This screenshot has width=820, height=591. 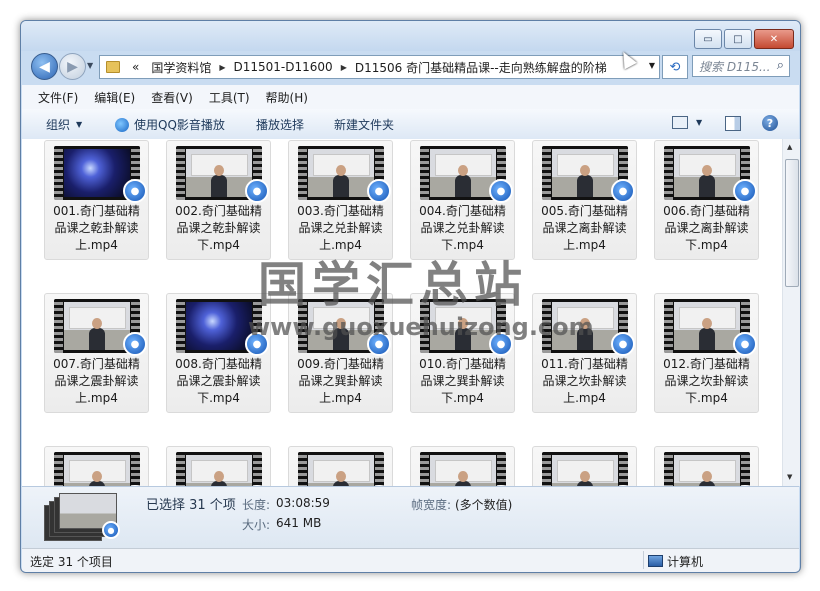 I want to click on help-icon: ?, so click(x=770, y=123).